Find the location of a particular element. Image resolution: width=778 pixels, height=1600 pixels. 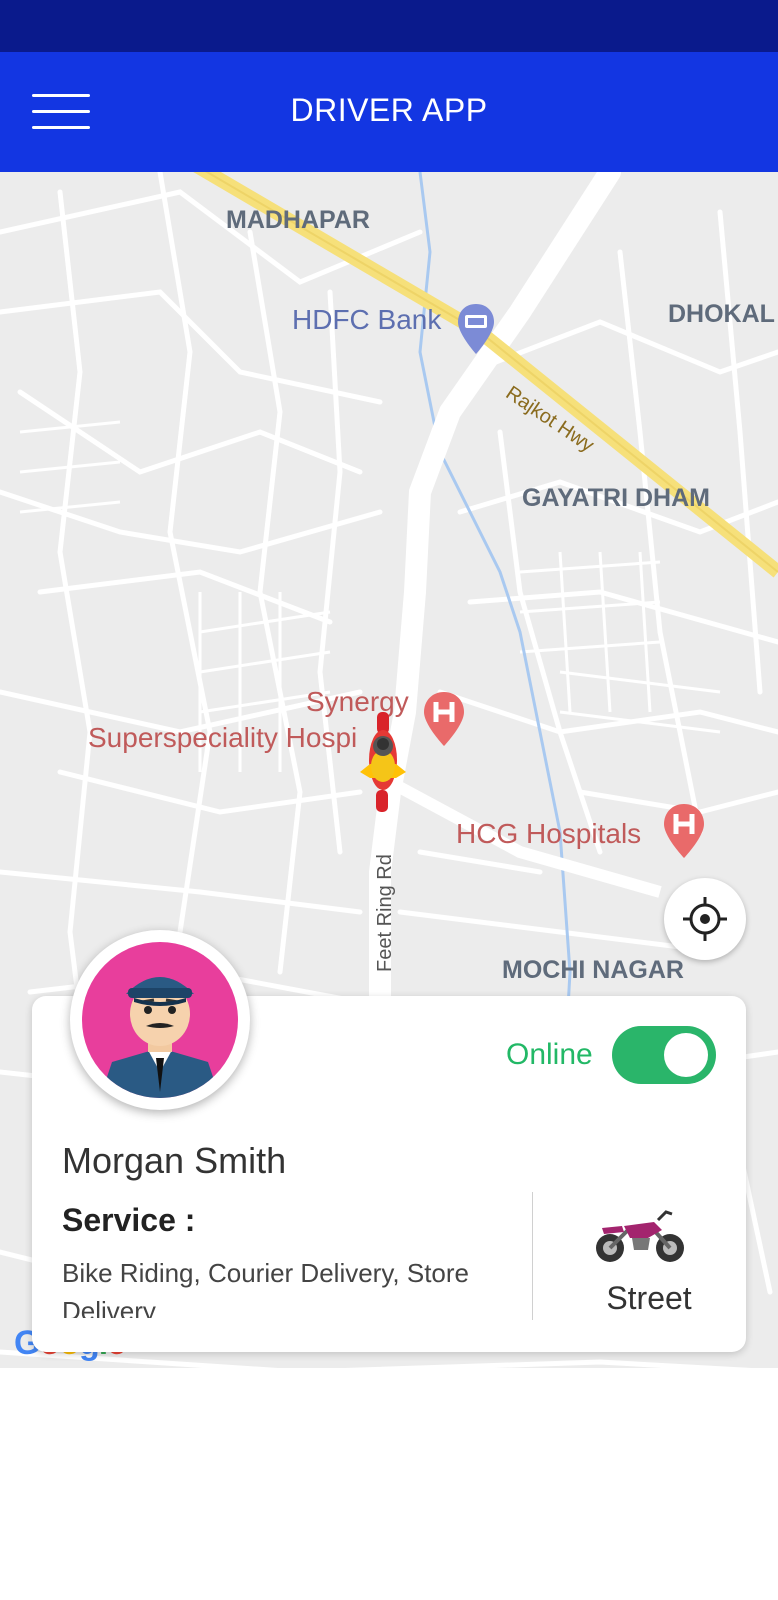

poi-label-bank: HDFC Bank is located at coordinates (366, 320).